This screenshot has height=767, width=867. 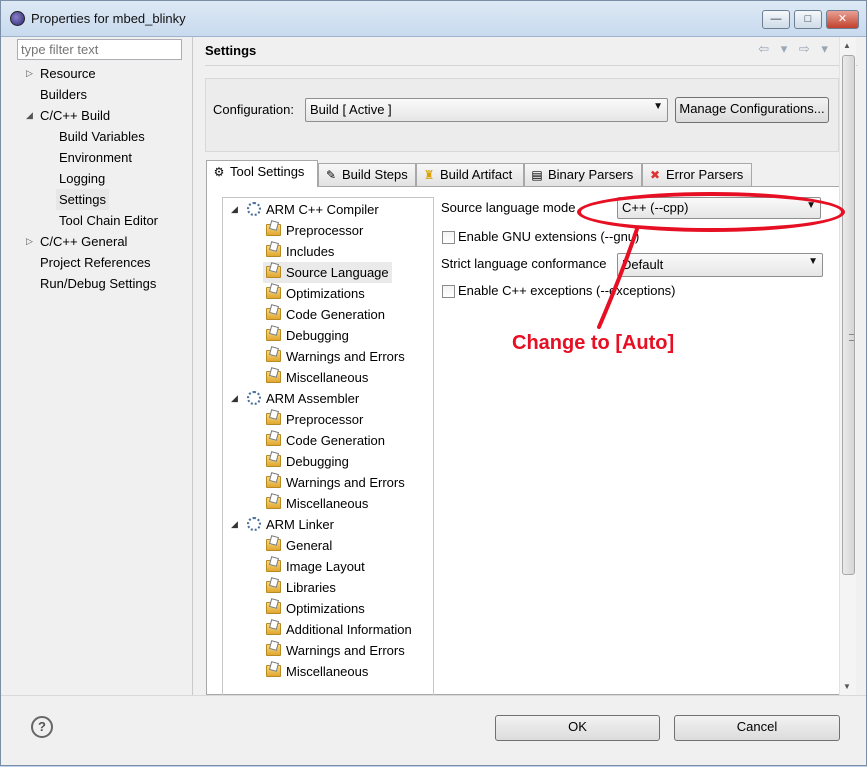 What do you see at coordinates (267, 171) in the screenshot?
I see `tab-label: Tool Settings` at bounding box center [267, 171].